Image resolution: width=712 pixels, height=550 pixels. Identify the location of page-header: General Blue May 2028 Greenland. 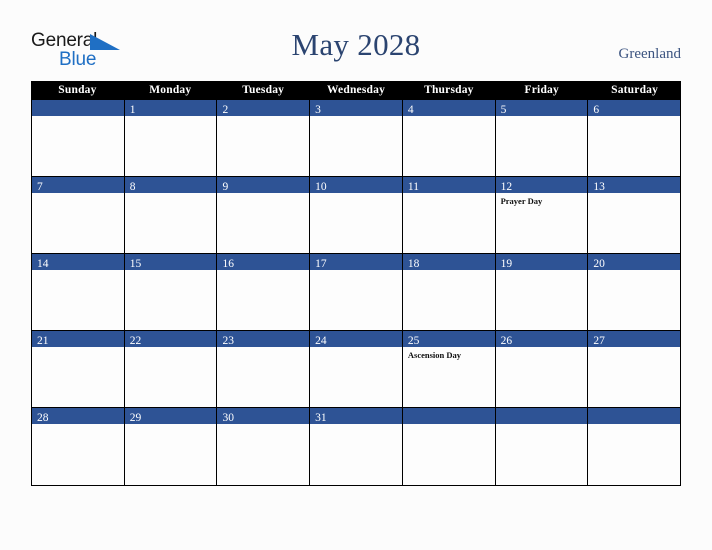
(356, 40).